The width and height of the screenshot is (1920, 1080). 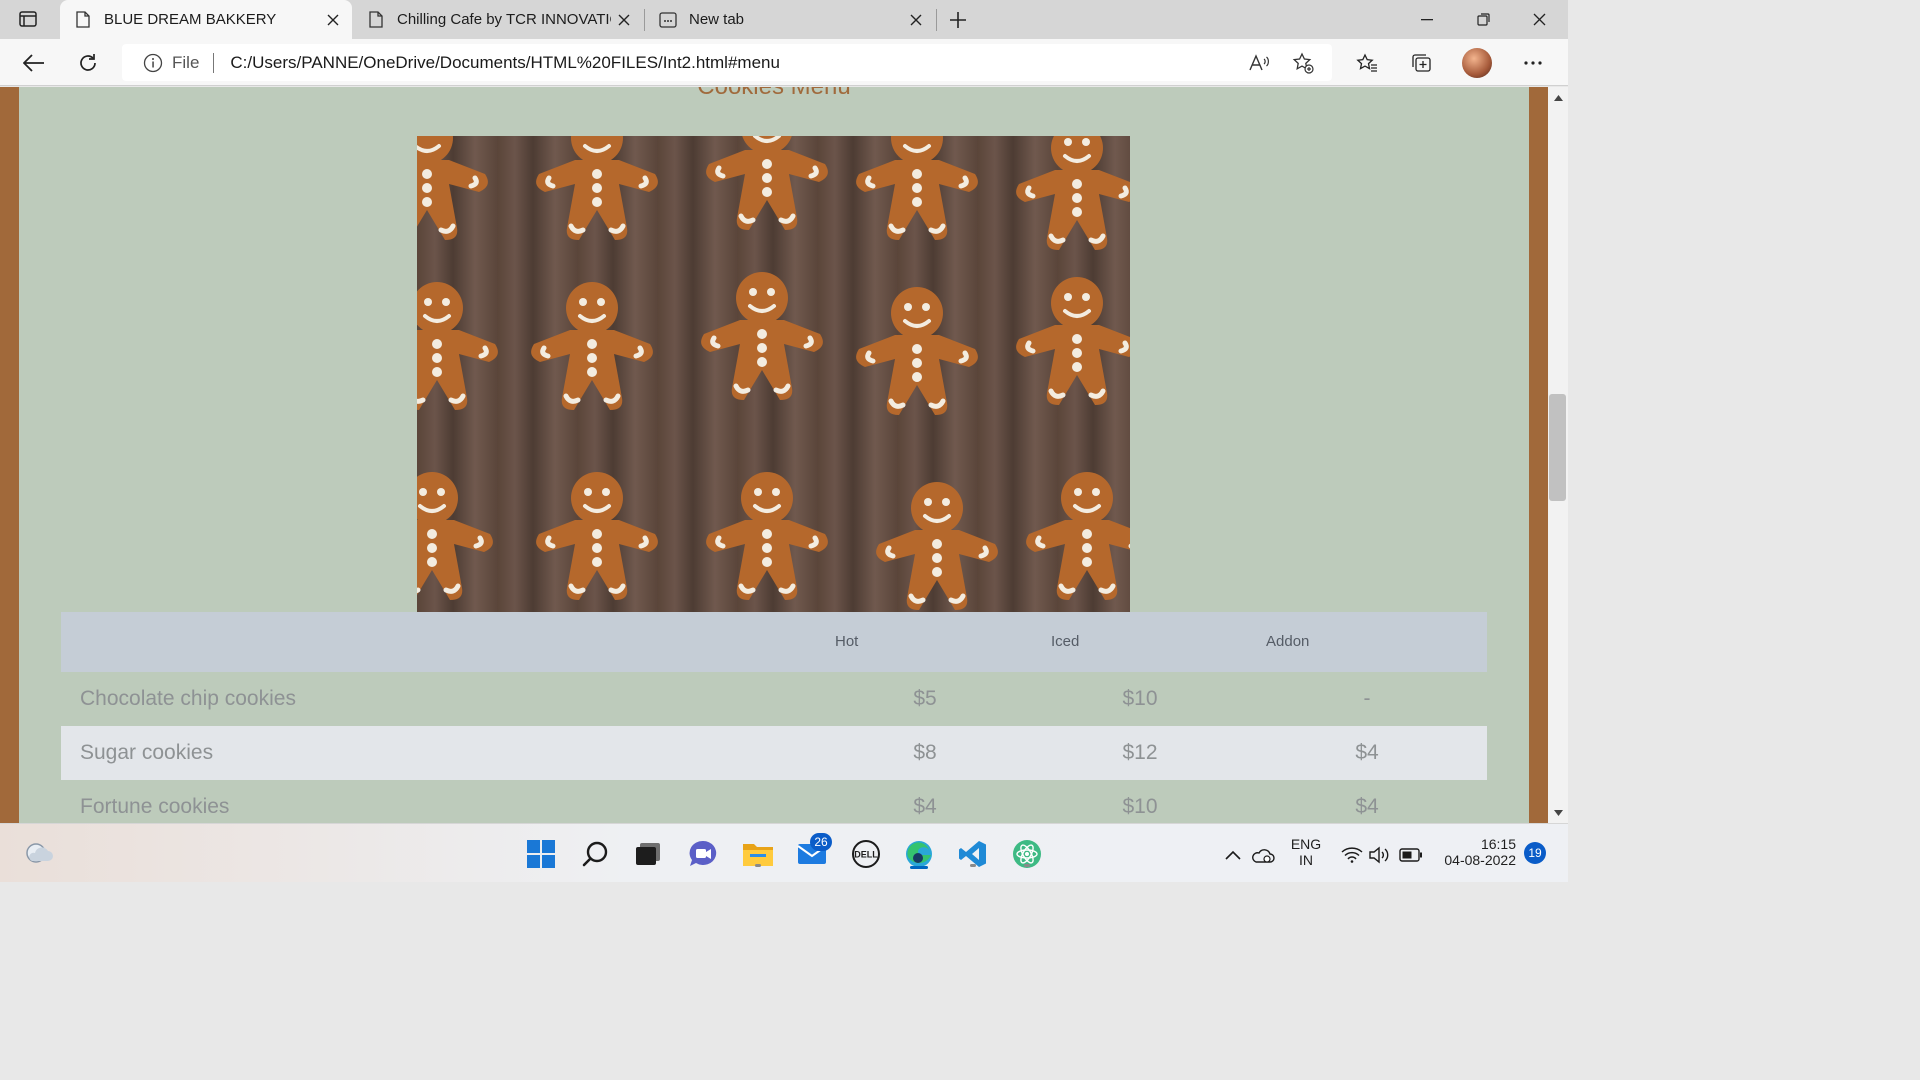 I want to click on clock-date: 04-08-2022, so click(x=1480, y=860).